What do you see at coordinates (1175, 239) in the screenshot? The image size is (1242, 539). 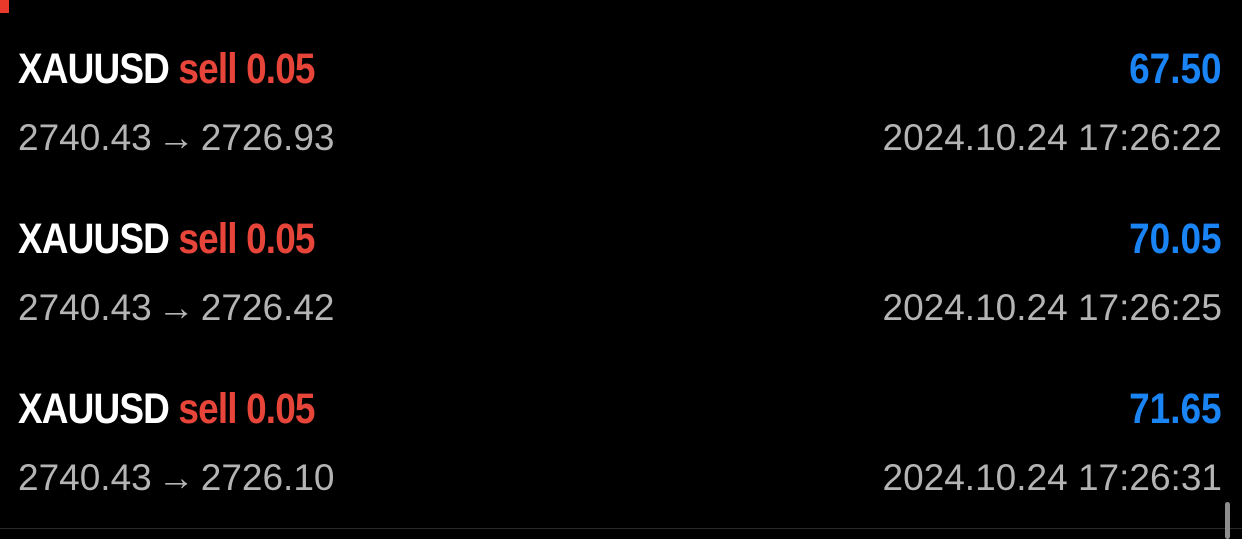 I see `deal-profit: 70.05` at bounding box center [1175, 239].